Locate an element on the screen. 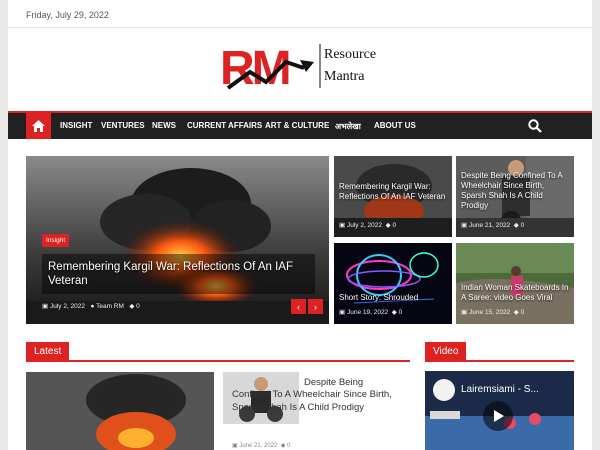 The image size is (600, 450). nav-item-about-us: ABOUT US is located at coordinates (395, 125).